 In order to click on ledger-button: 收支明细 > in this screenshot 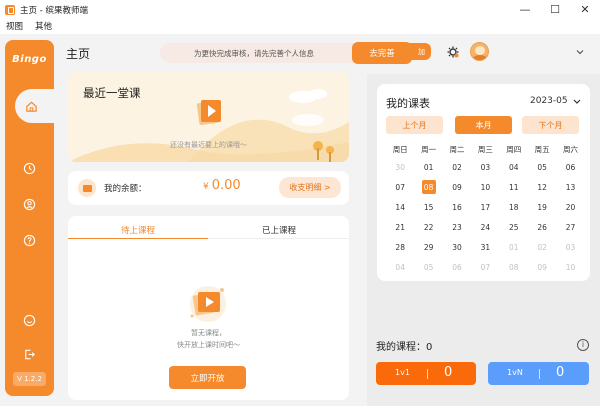, I will do `click(310, 187)`.